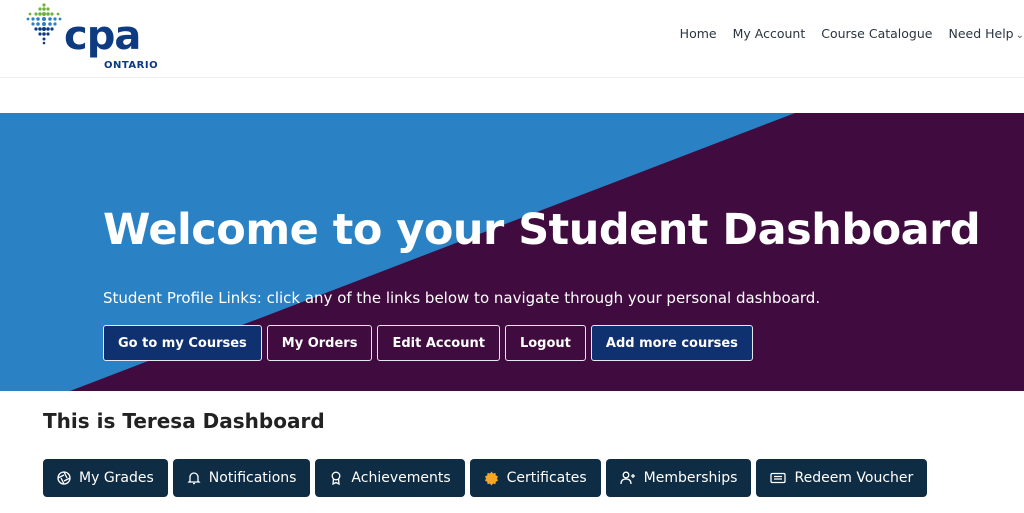 The image size is (1024, 513). I want to click on tab-label: Certificates, so click(546, 478).